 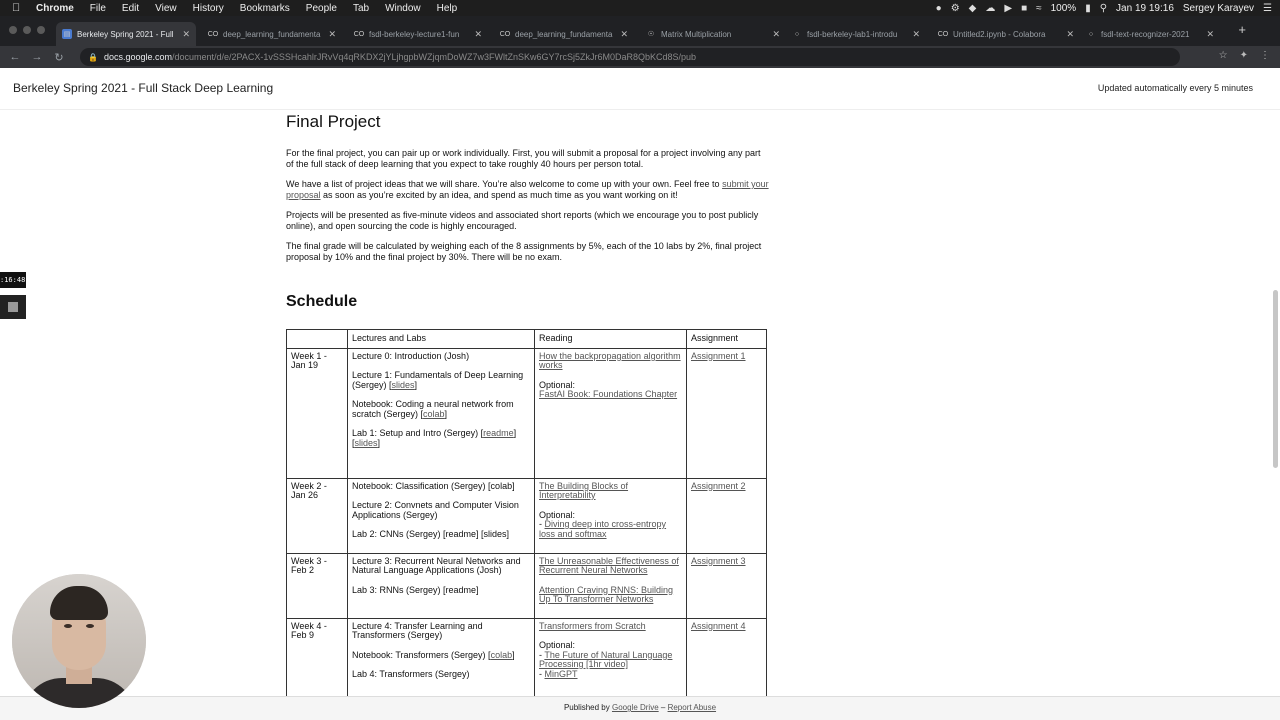 What do you see at coordinates (126, 34) in the screenshot?
I see `tab-berkeley-doc: ▤ Berkeley Spring 2021 - Full ✕` at bounding box center [126, 34].